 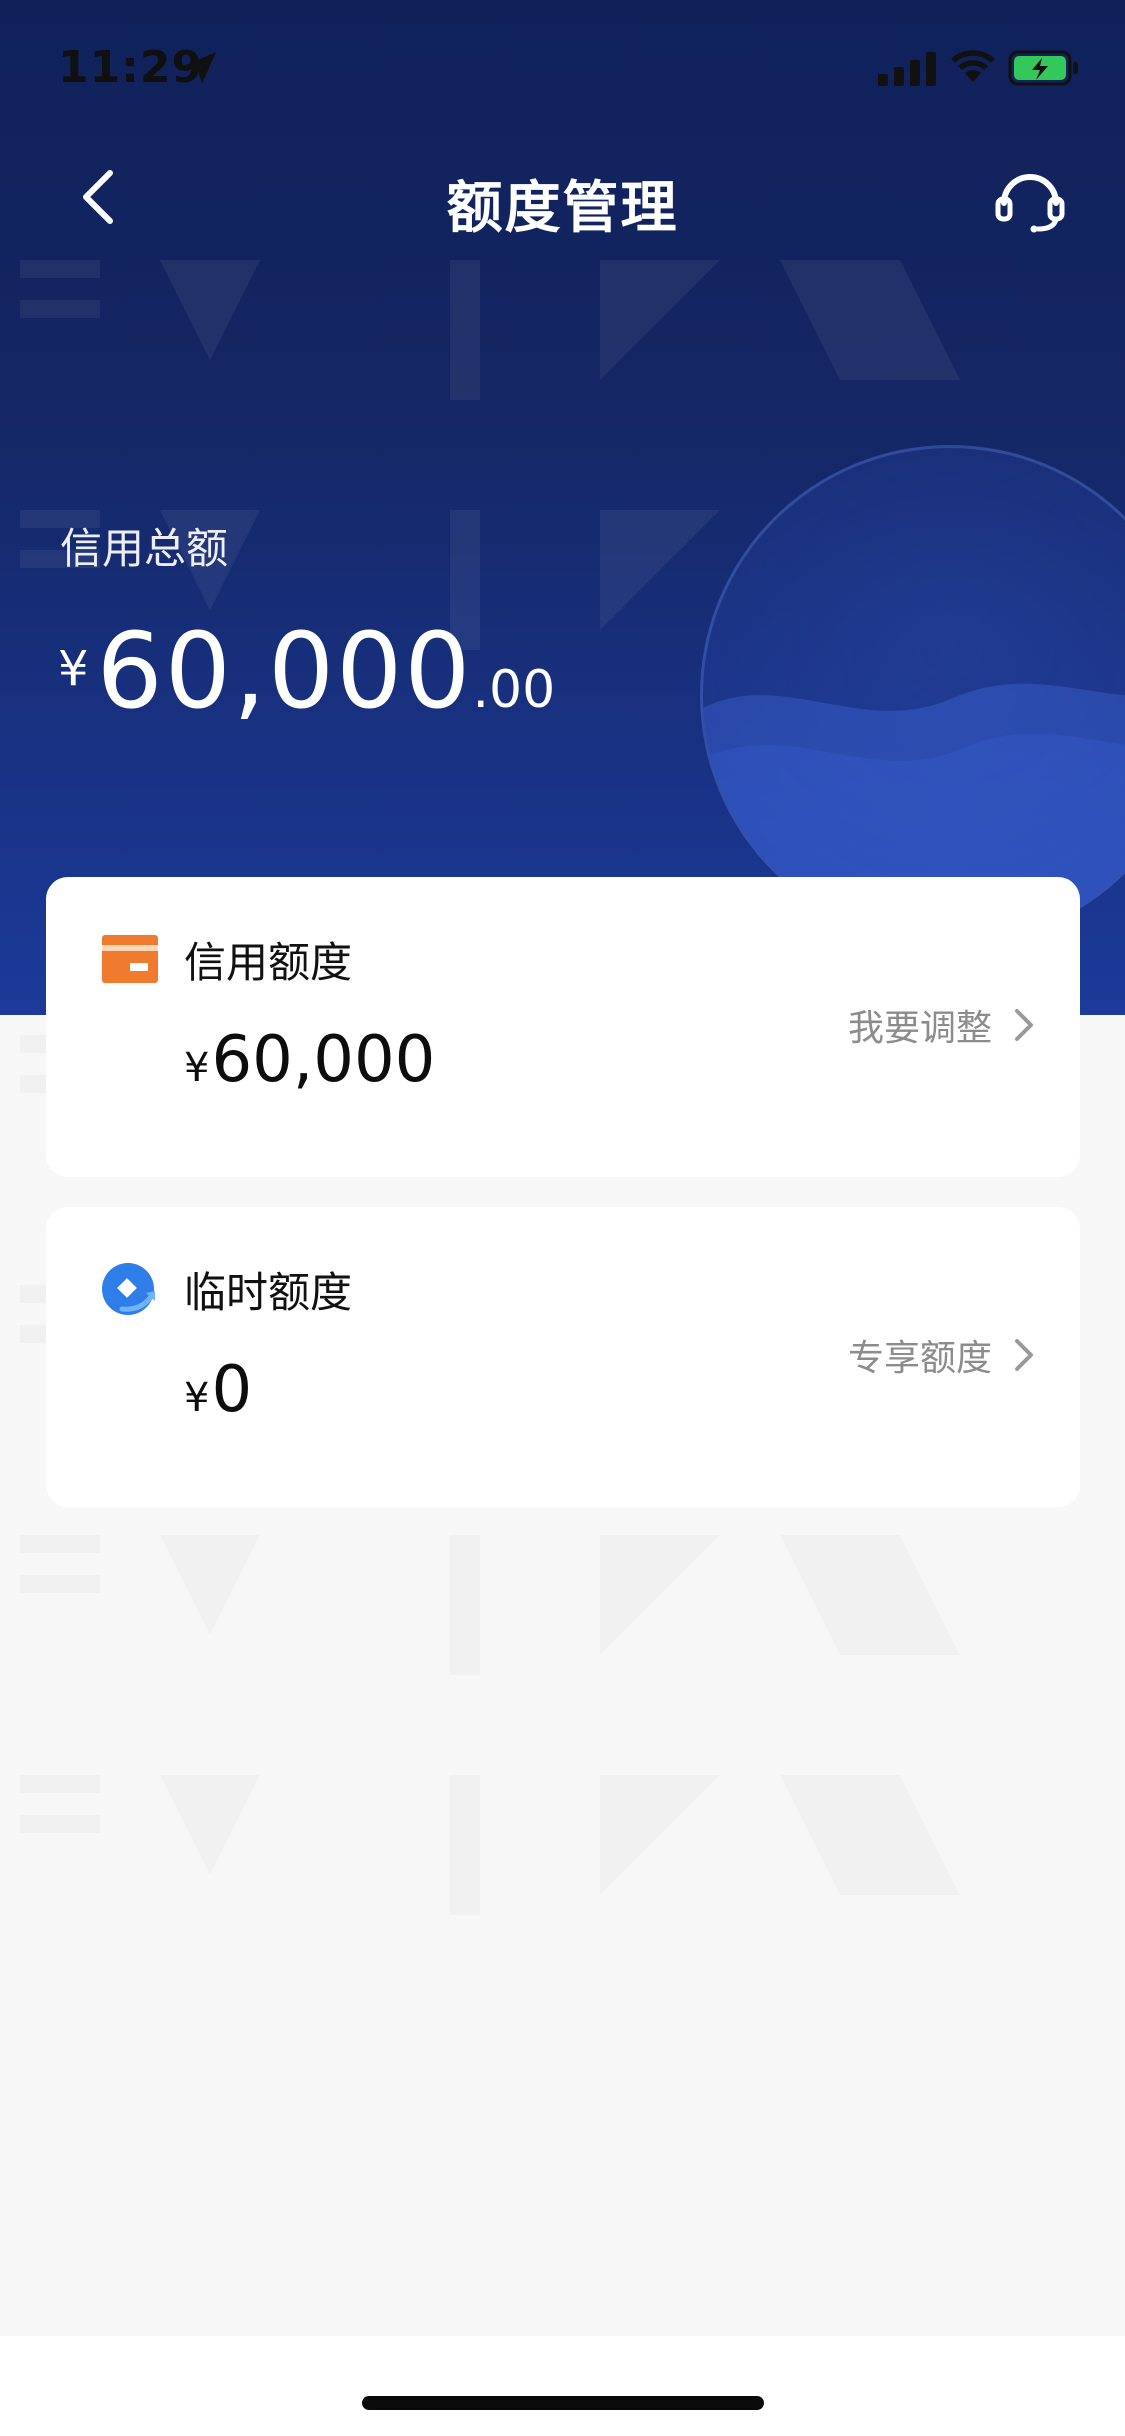 What do you see at coordinates (200, 68) in the screenshot?
I see `location-arrow-icon` at bounding box center [200, 68].